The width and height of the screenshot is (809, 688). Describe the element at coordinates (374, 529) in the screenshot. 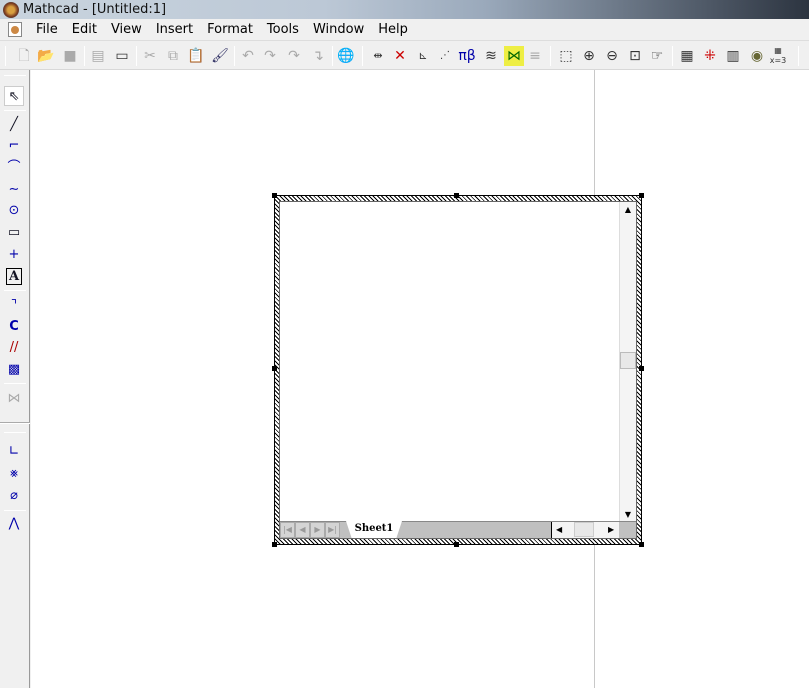

I see `tab-sheet1: Sheet1` at that location.